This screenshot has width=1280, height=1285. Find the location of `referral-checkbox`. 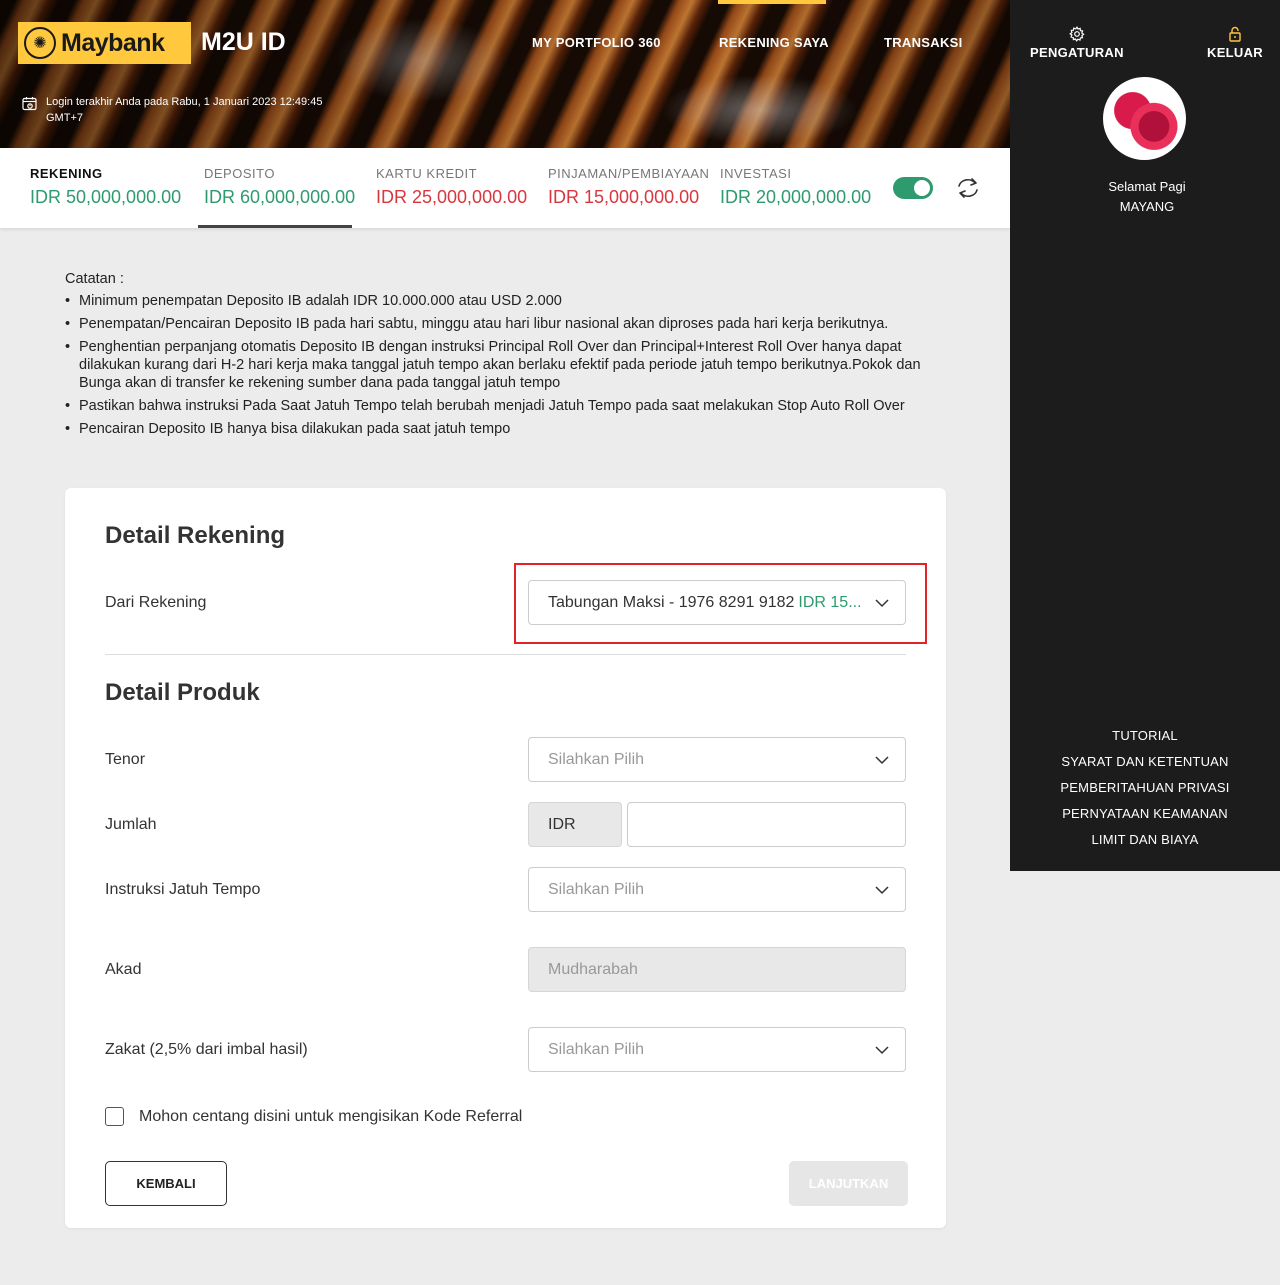

referral-checkbox is located at coordinates (114, 1116).